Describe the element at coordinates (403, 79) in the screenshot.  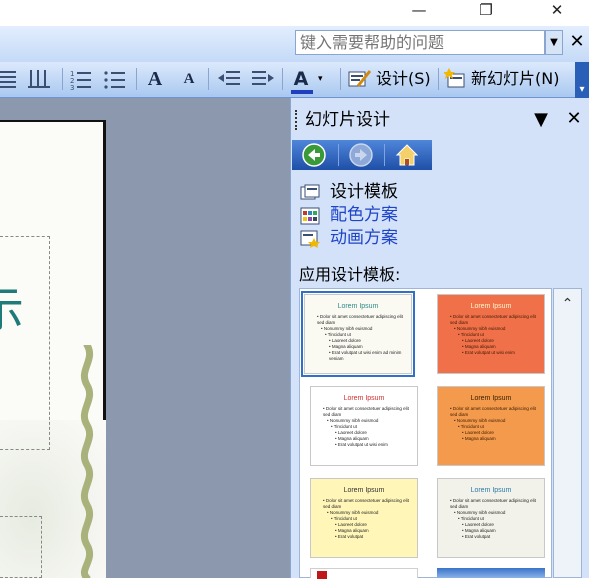
I see `design-button: 设计(S)` at that location.